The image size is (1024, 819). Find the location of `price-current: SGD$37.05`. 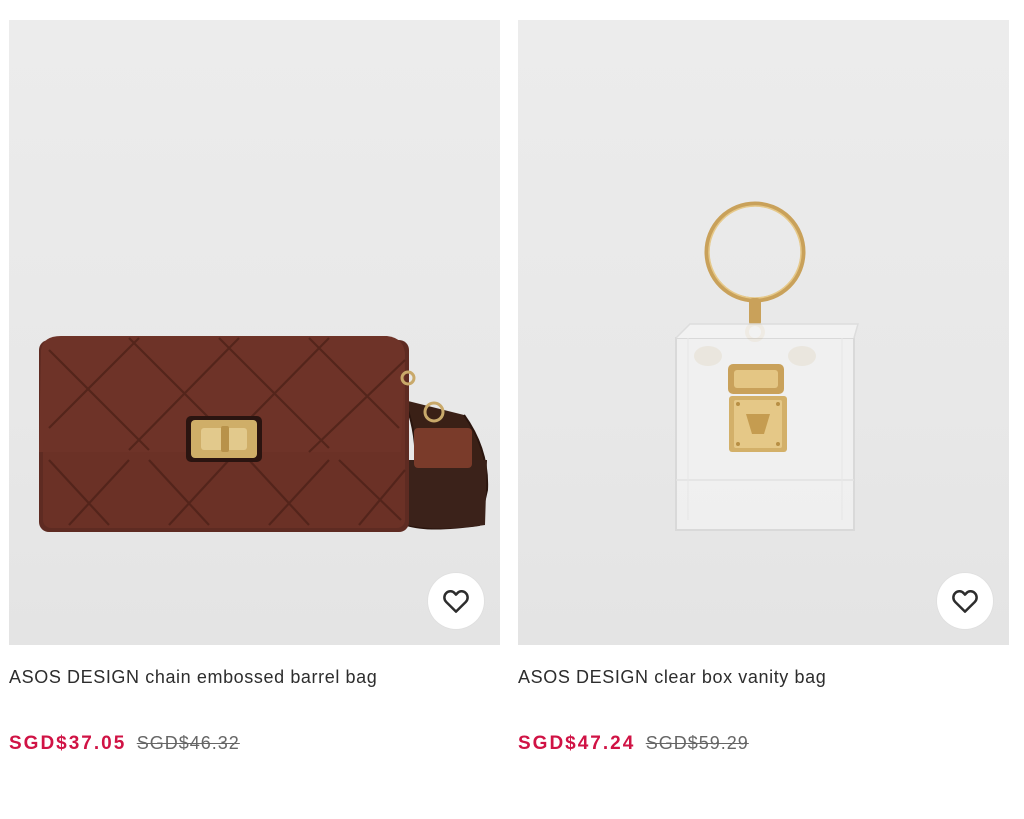

price-current: SGD$37.05 is located at coordinates (68, 743).